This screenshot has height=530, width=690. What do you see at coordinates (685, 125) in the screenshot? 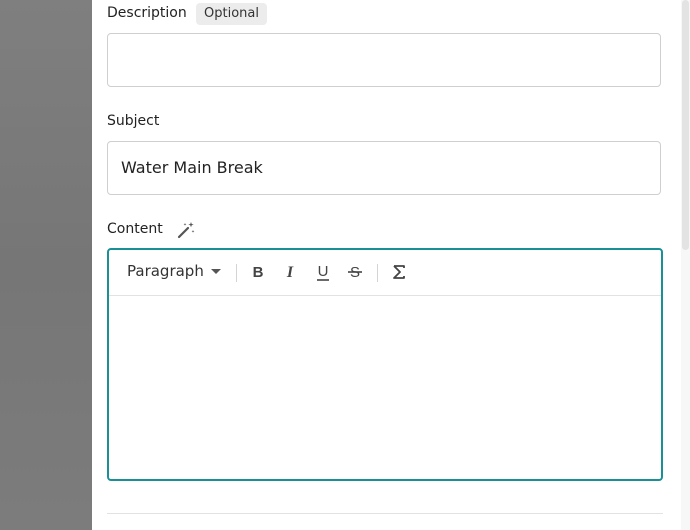
I see `scrollbar-thumb` at bounding box center [685, 125].